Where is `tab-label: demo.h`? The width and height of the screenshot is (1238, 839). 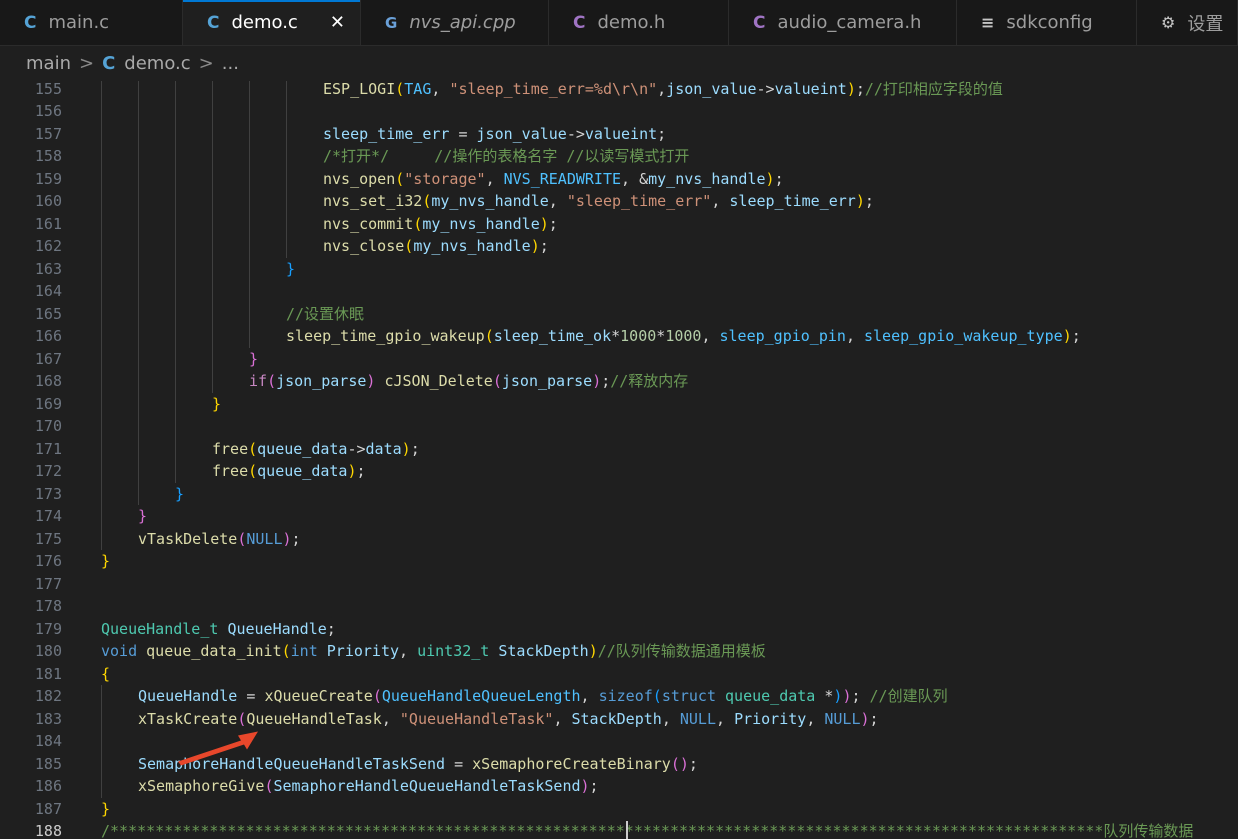
tab-label: demo.h is located at coordinates (631, 22).